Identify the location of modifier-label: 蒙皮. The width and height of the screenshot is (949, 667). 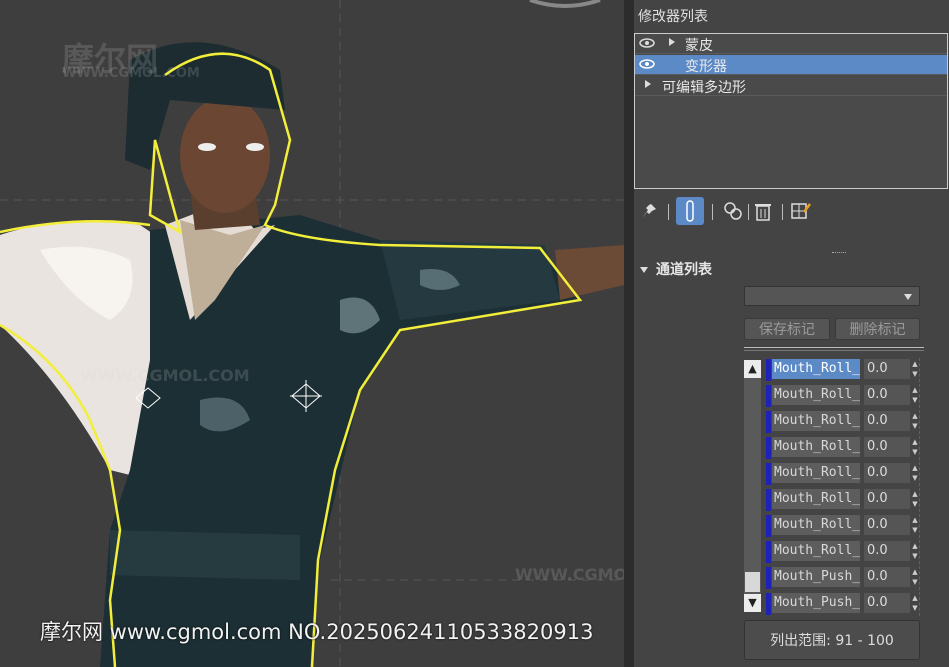
(699, 46).